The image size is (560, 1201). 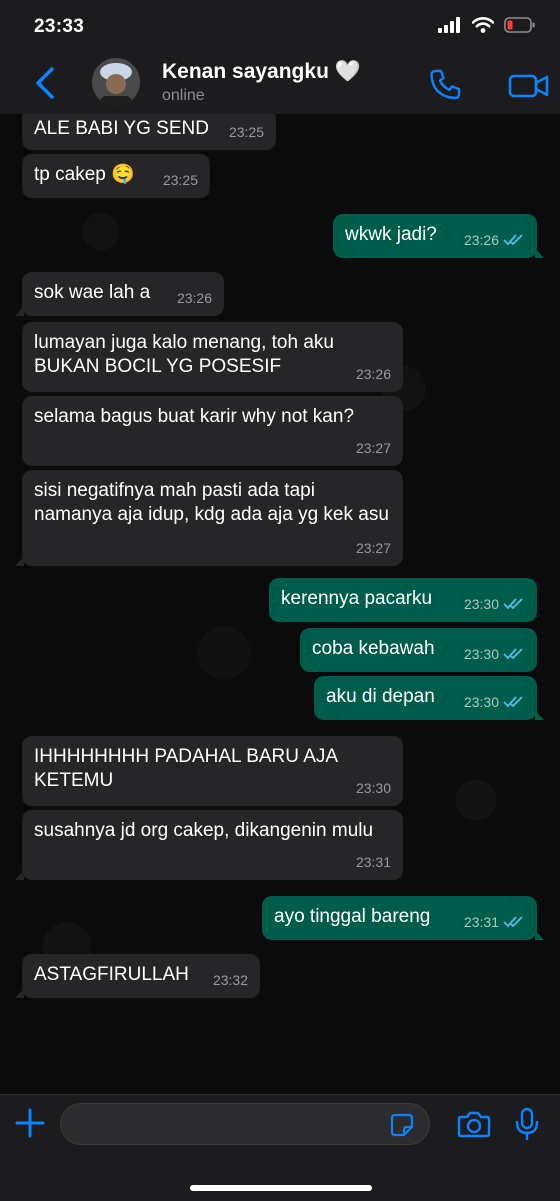 What do you see at coordinates (445, 85) in the screenshot?
I see `phone-icon` at bounding box center [445, 85].